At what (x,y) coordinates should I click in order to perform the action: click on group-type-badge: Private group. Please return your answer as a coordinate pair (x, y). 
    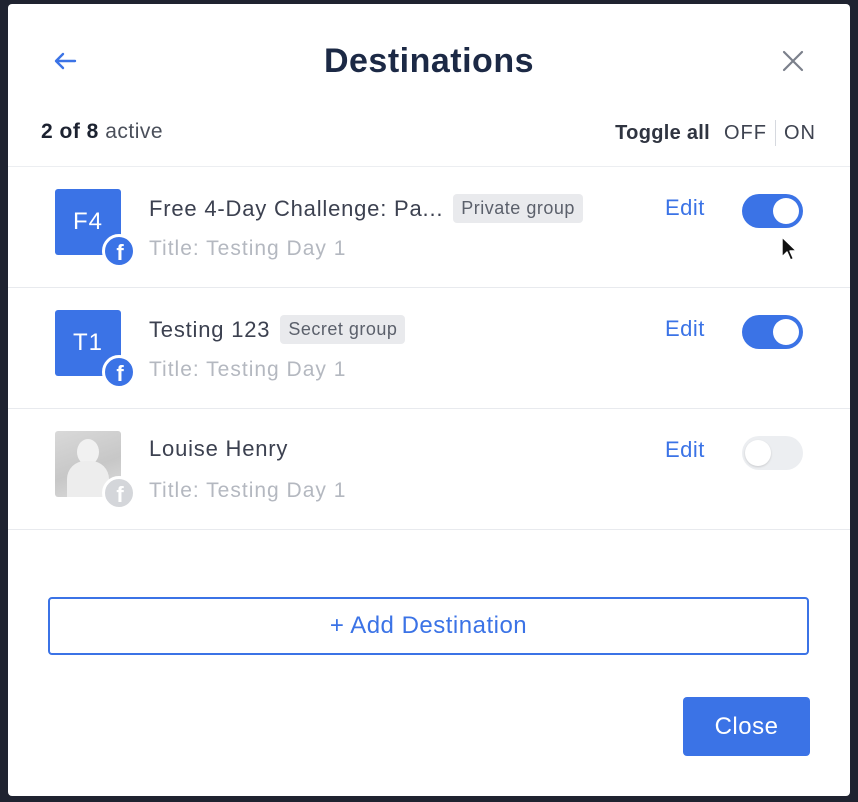
    Looking at the image, I should click on (518, 208).